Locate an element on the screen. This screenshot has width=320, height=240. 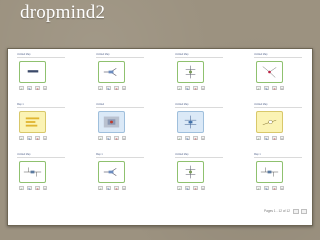
next-page-button is located at coordinates (304, 211).